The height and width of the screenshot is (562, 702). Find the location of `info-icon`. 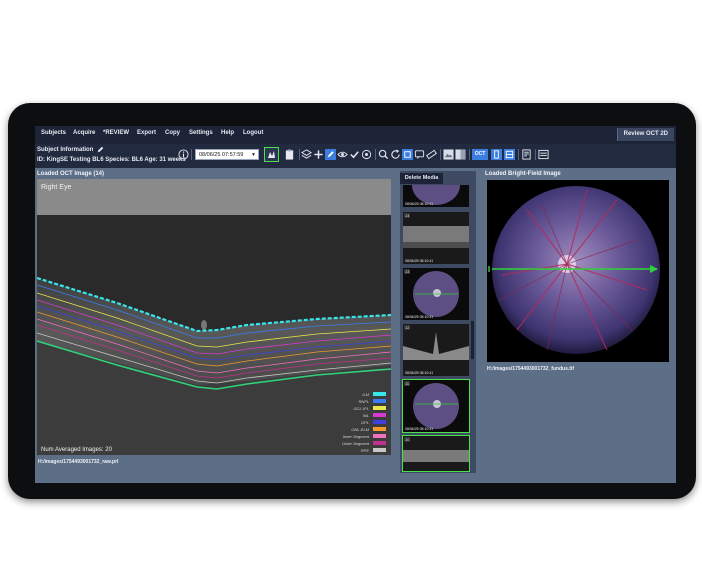

info-icon is located at coordinates (183, 154).